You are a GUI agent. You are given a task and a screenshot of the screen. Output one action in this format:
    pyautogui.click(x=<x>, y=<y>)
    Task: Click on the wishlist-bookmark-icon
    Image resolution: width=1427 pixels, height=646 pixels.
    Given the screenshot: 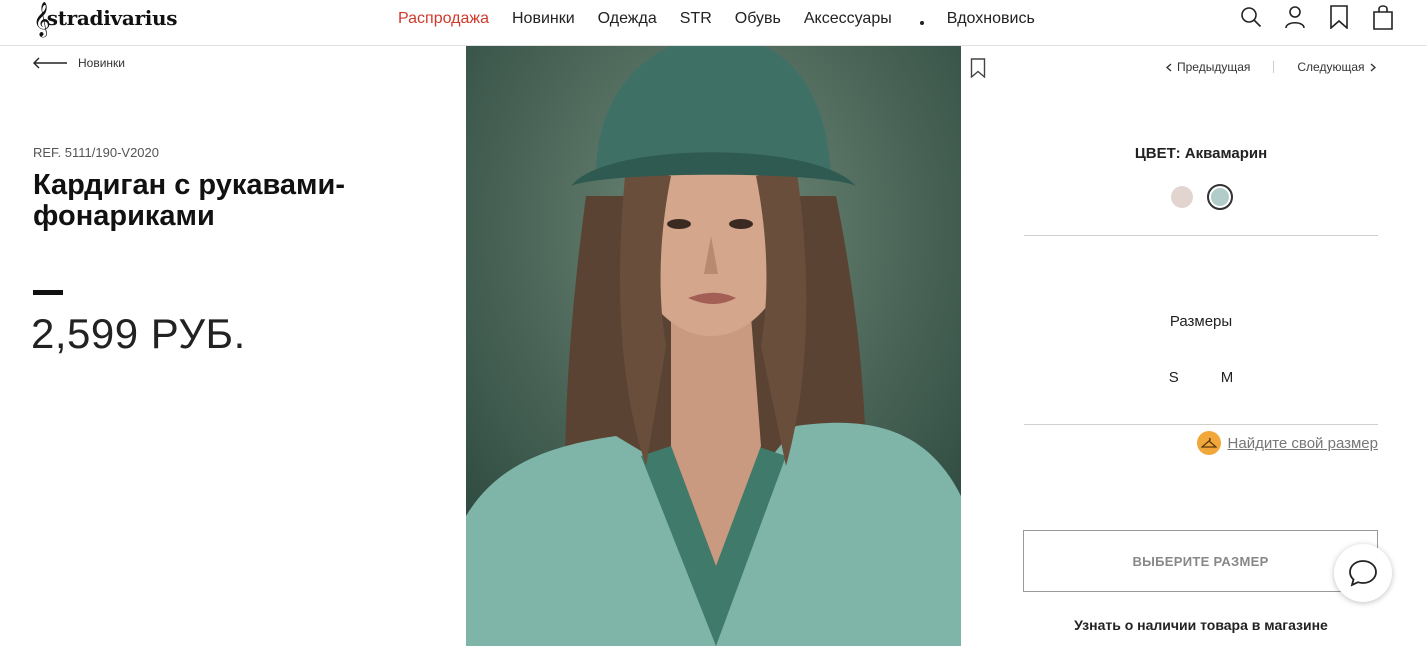 What is the action you would take?
    pyautogui.click(x=978, y=70)
    